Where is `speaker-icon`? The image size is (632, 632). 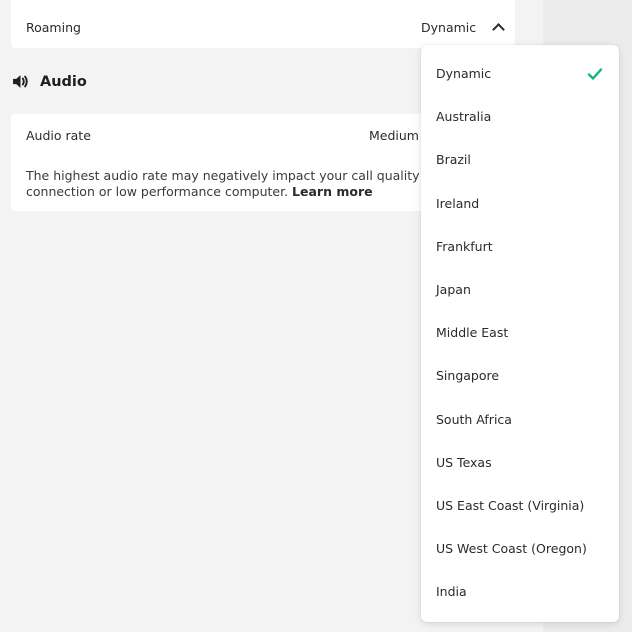 speaker-icon is located at coordinates (20, 81).